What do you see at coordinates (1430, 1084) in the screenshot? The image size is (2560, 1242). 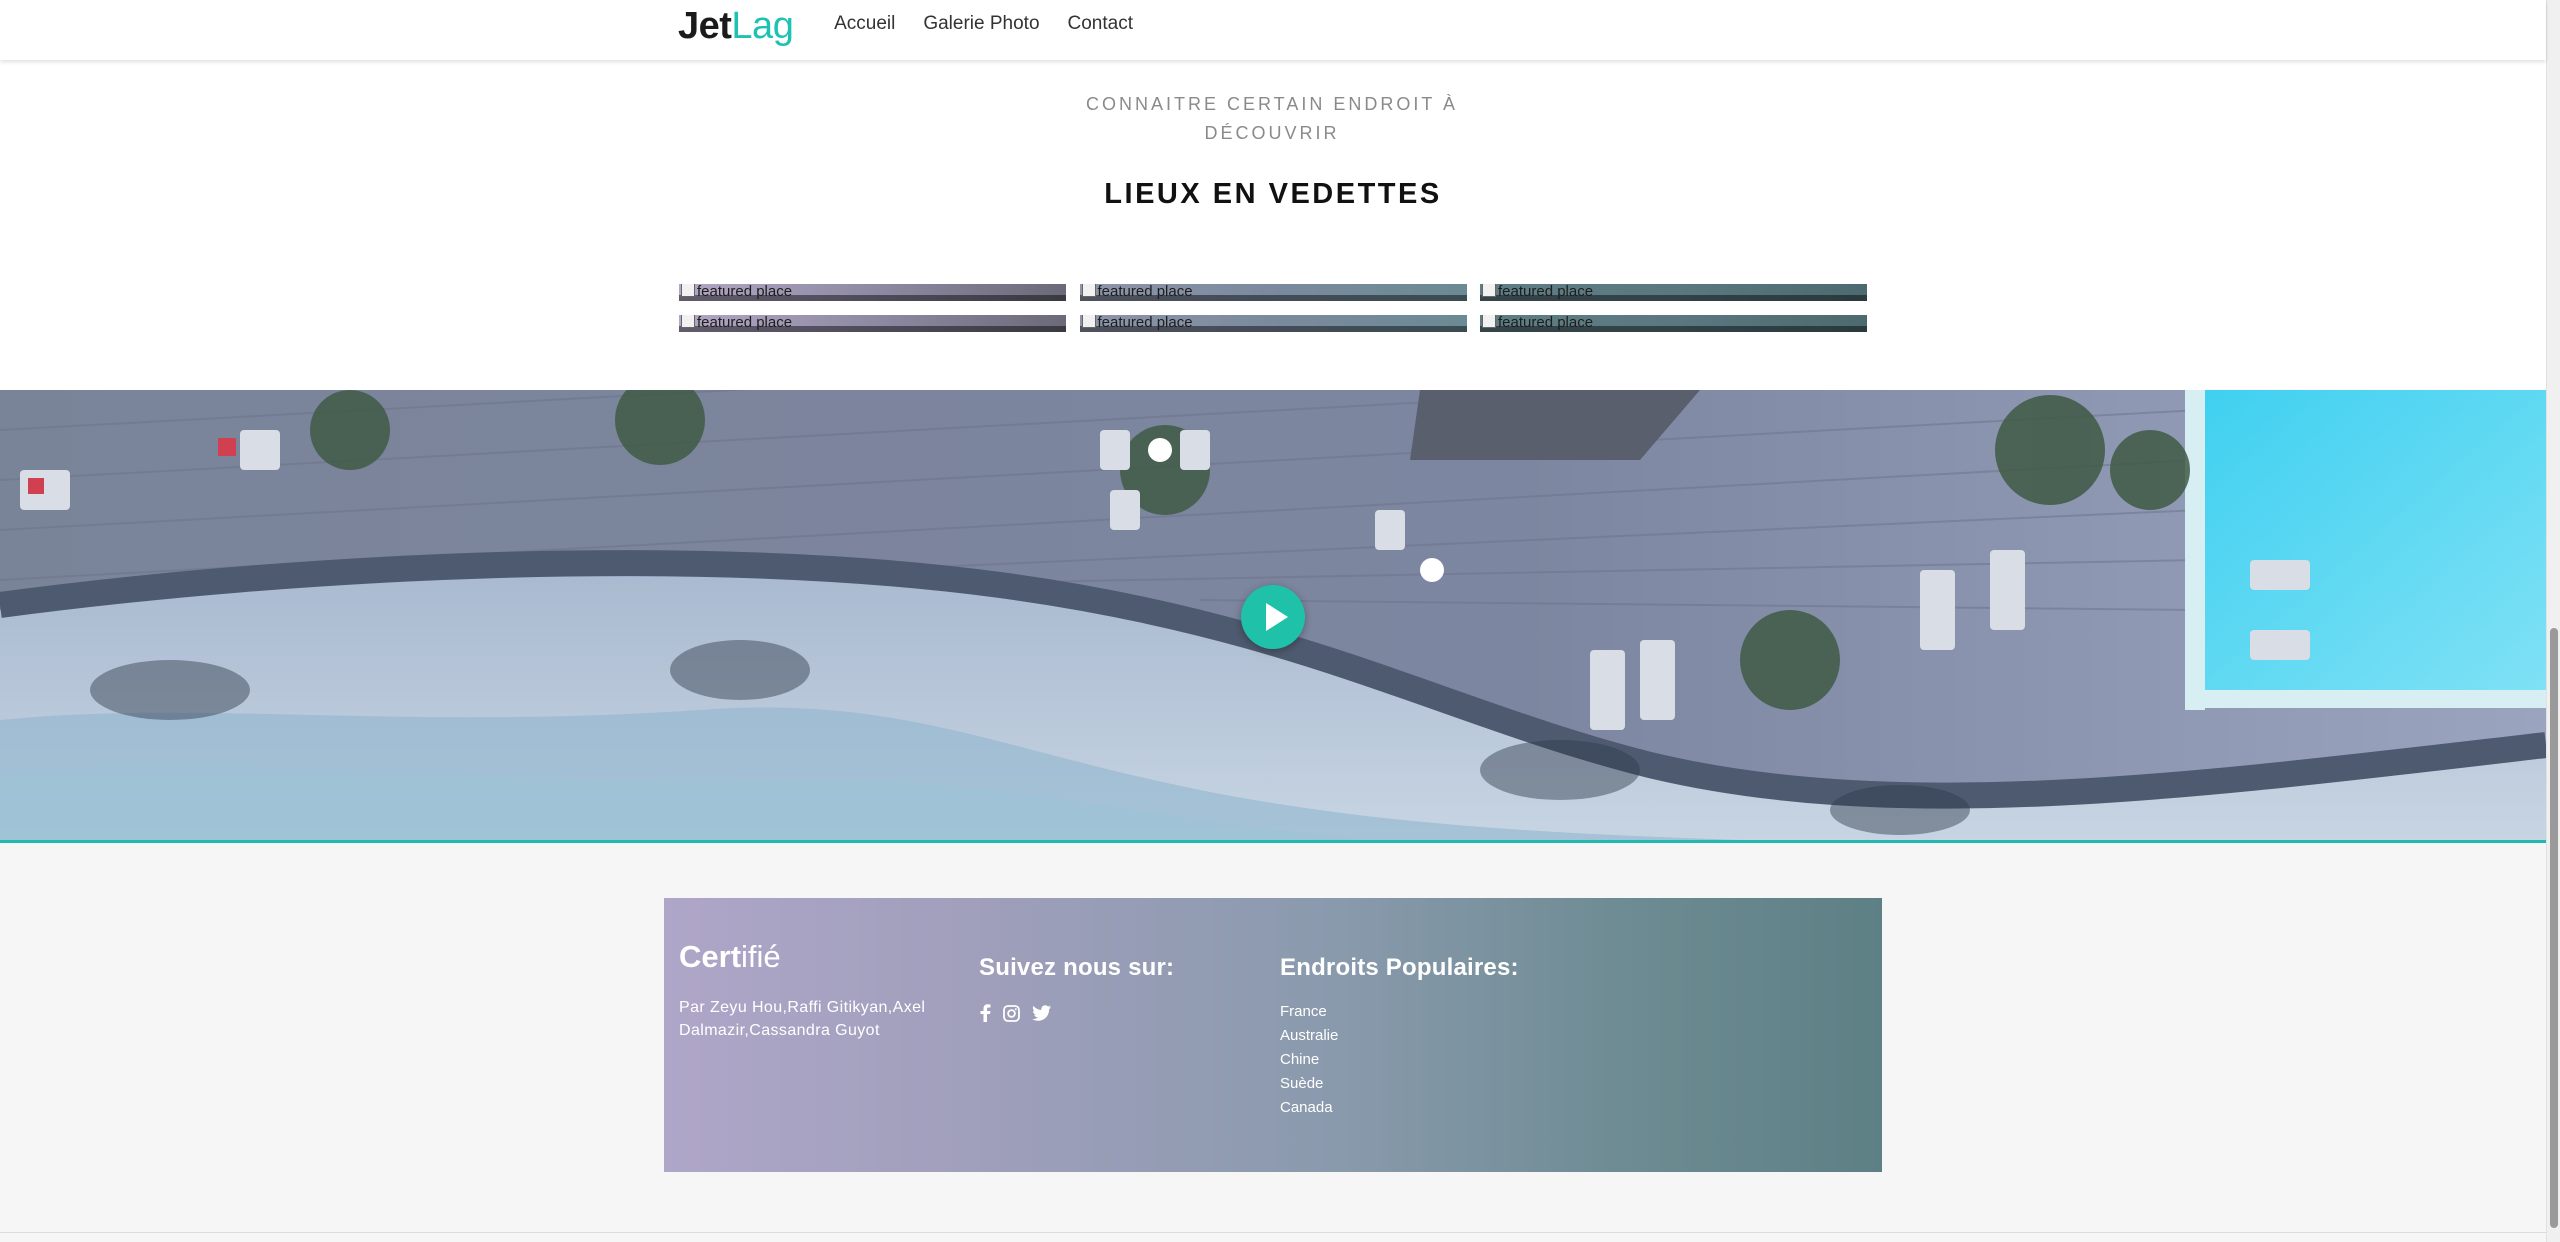 I see `place-link-suede: Suède` at bounding box center [1430, 1084].